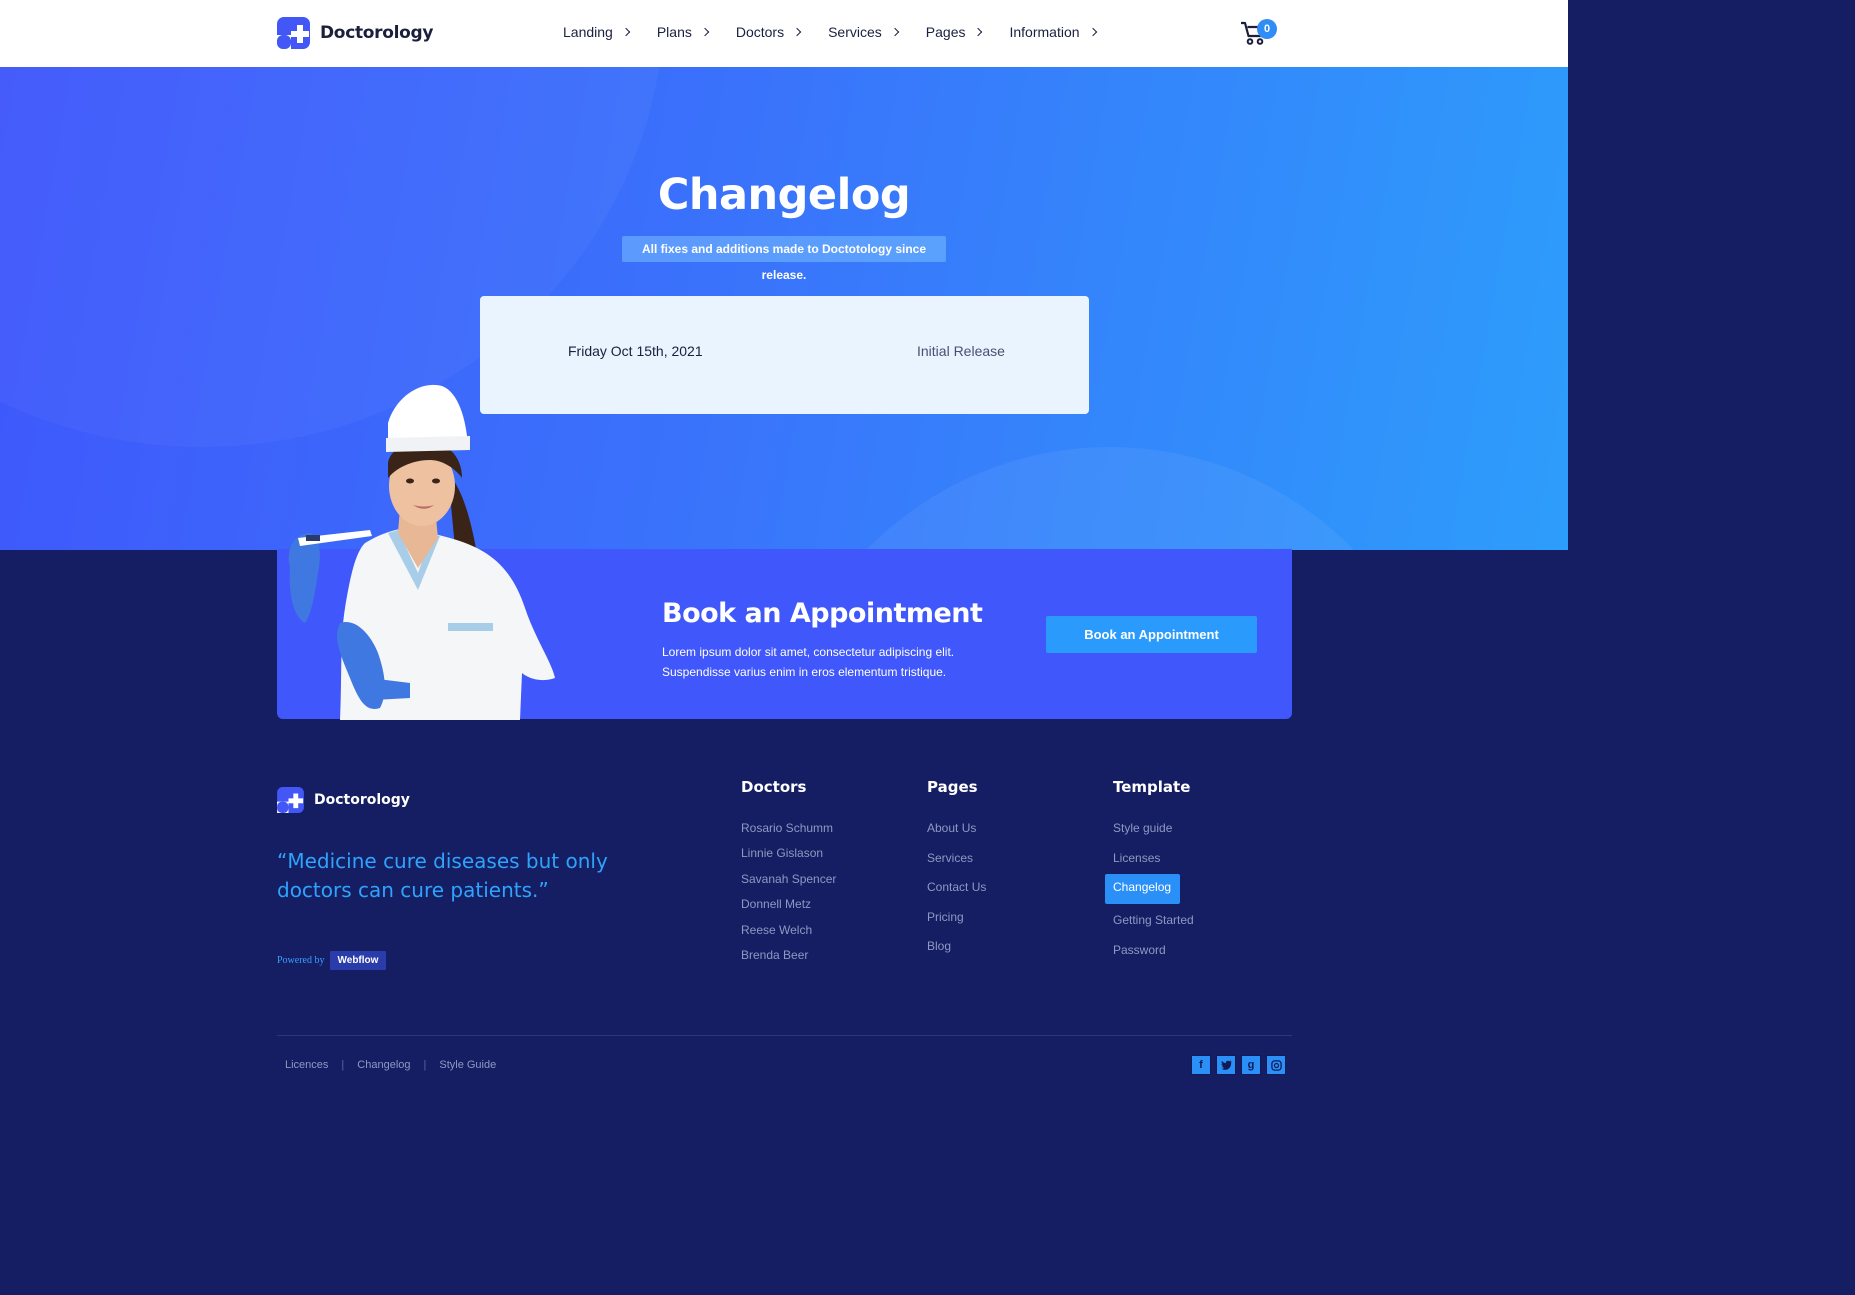  What do you see at coordinates (467, 1065) in the screenshot?
I see `bottom-link-style-guide: Style Guide` at bounding box center [467, 1065].